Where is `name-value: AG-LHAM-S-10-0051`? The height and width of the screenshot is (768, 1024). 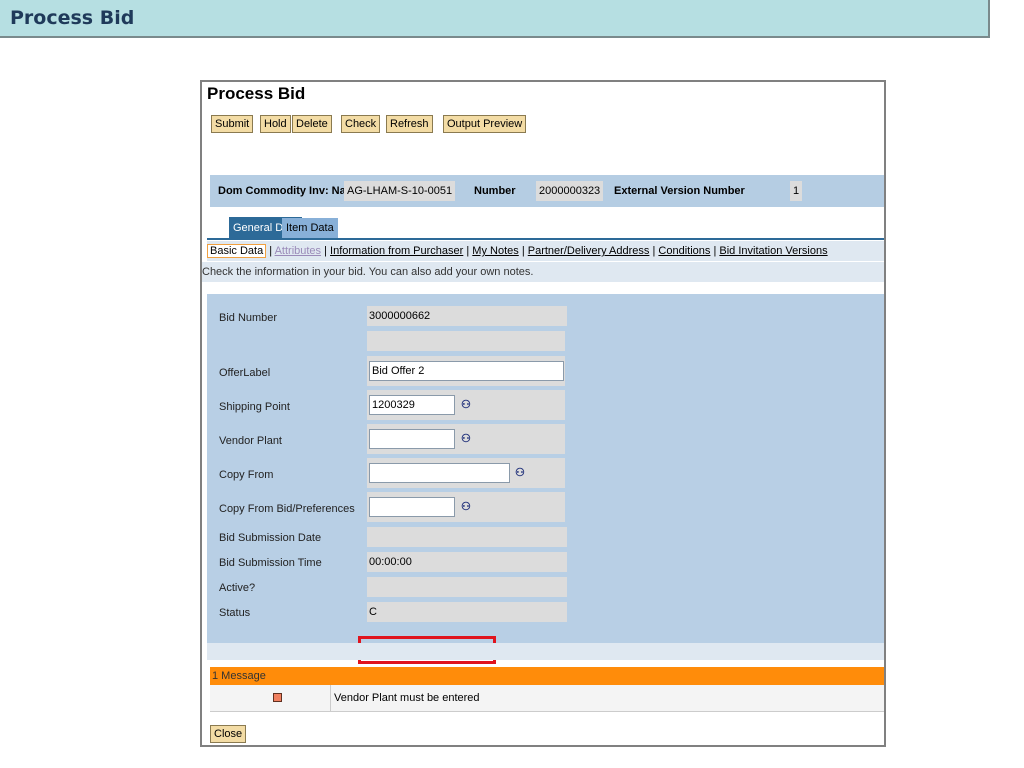
name-value: AG-LHAM-S-10-0051 is located at coordinates (400, 191).